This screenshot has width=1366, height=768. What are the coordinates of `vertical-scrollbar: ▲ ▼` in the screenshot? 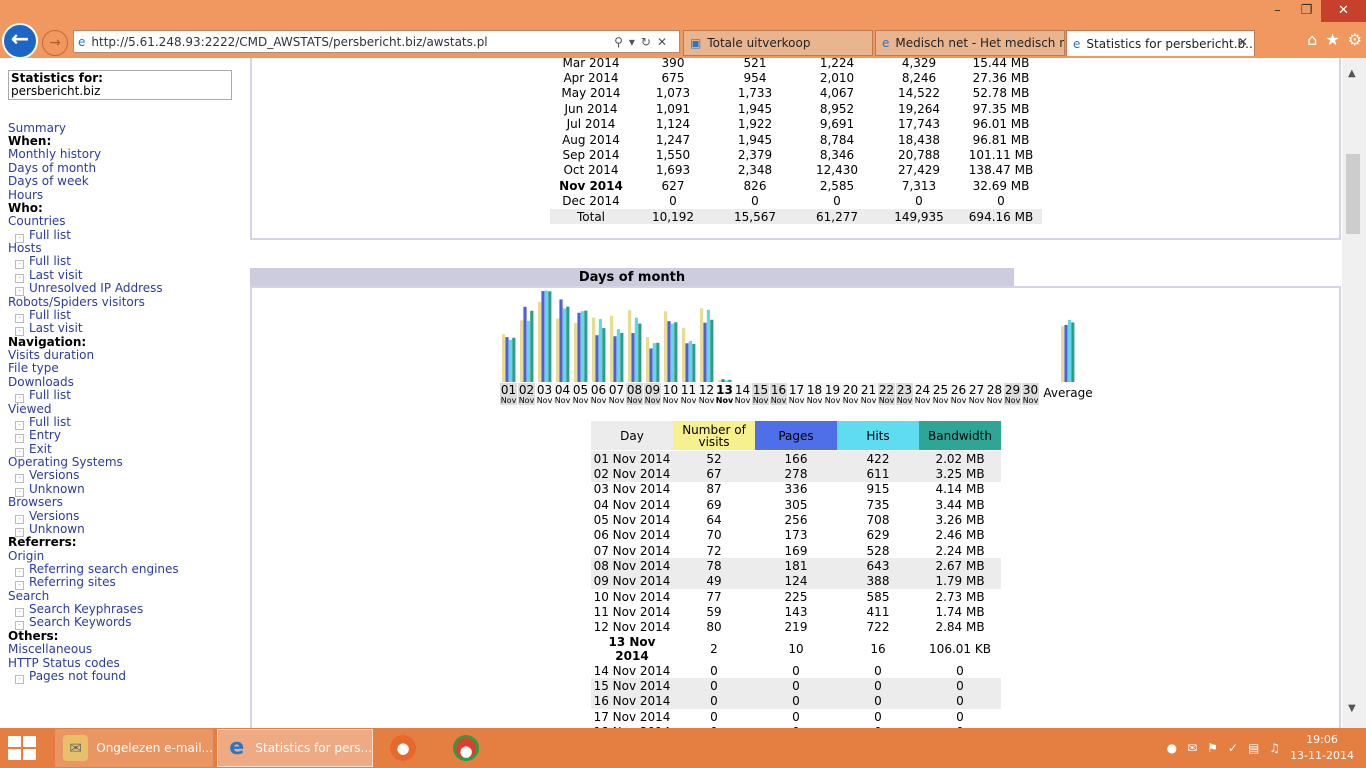 It's located at (1354, 393).